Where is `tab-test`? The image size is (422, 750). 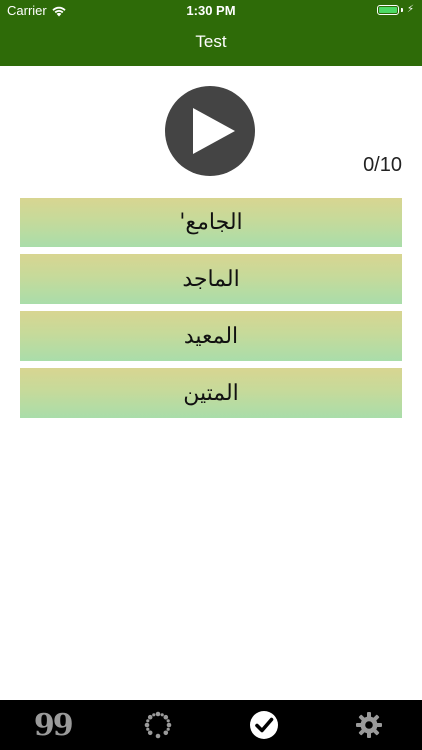
tab-test is located at coordinates (264, 725).